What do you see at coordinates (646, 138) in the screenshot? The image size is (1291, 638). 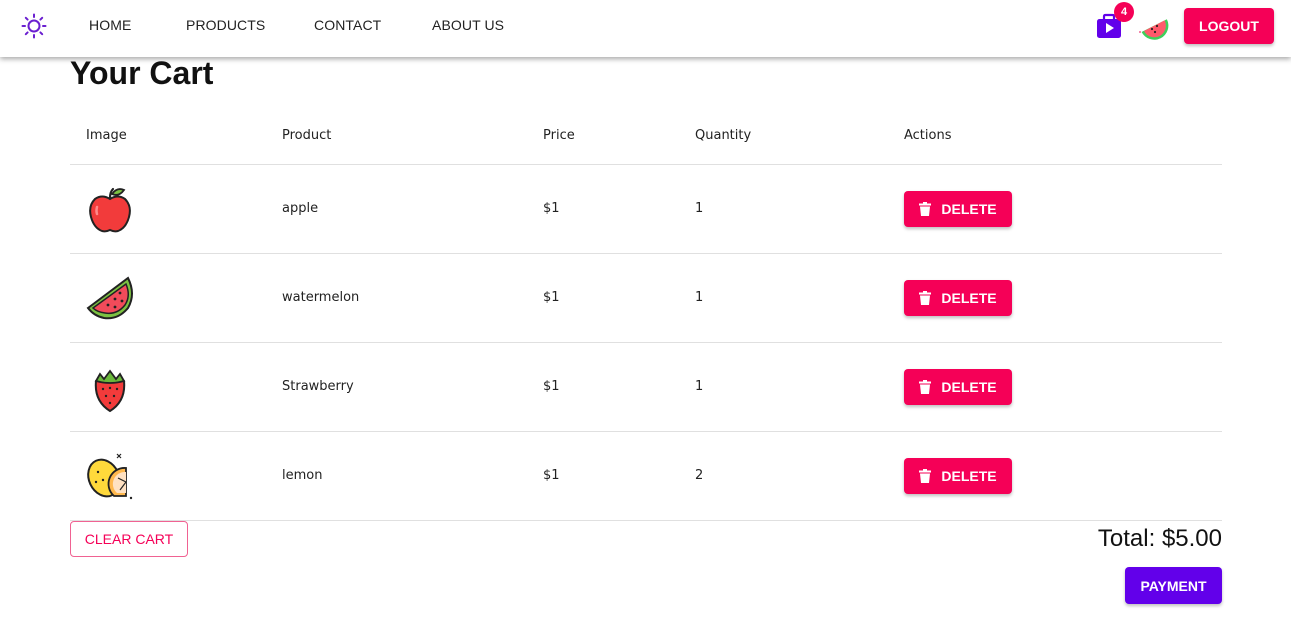 I see `table-header-row: Image Product Price Quantity Actions` at bounding box center [646, 138].